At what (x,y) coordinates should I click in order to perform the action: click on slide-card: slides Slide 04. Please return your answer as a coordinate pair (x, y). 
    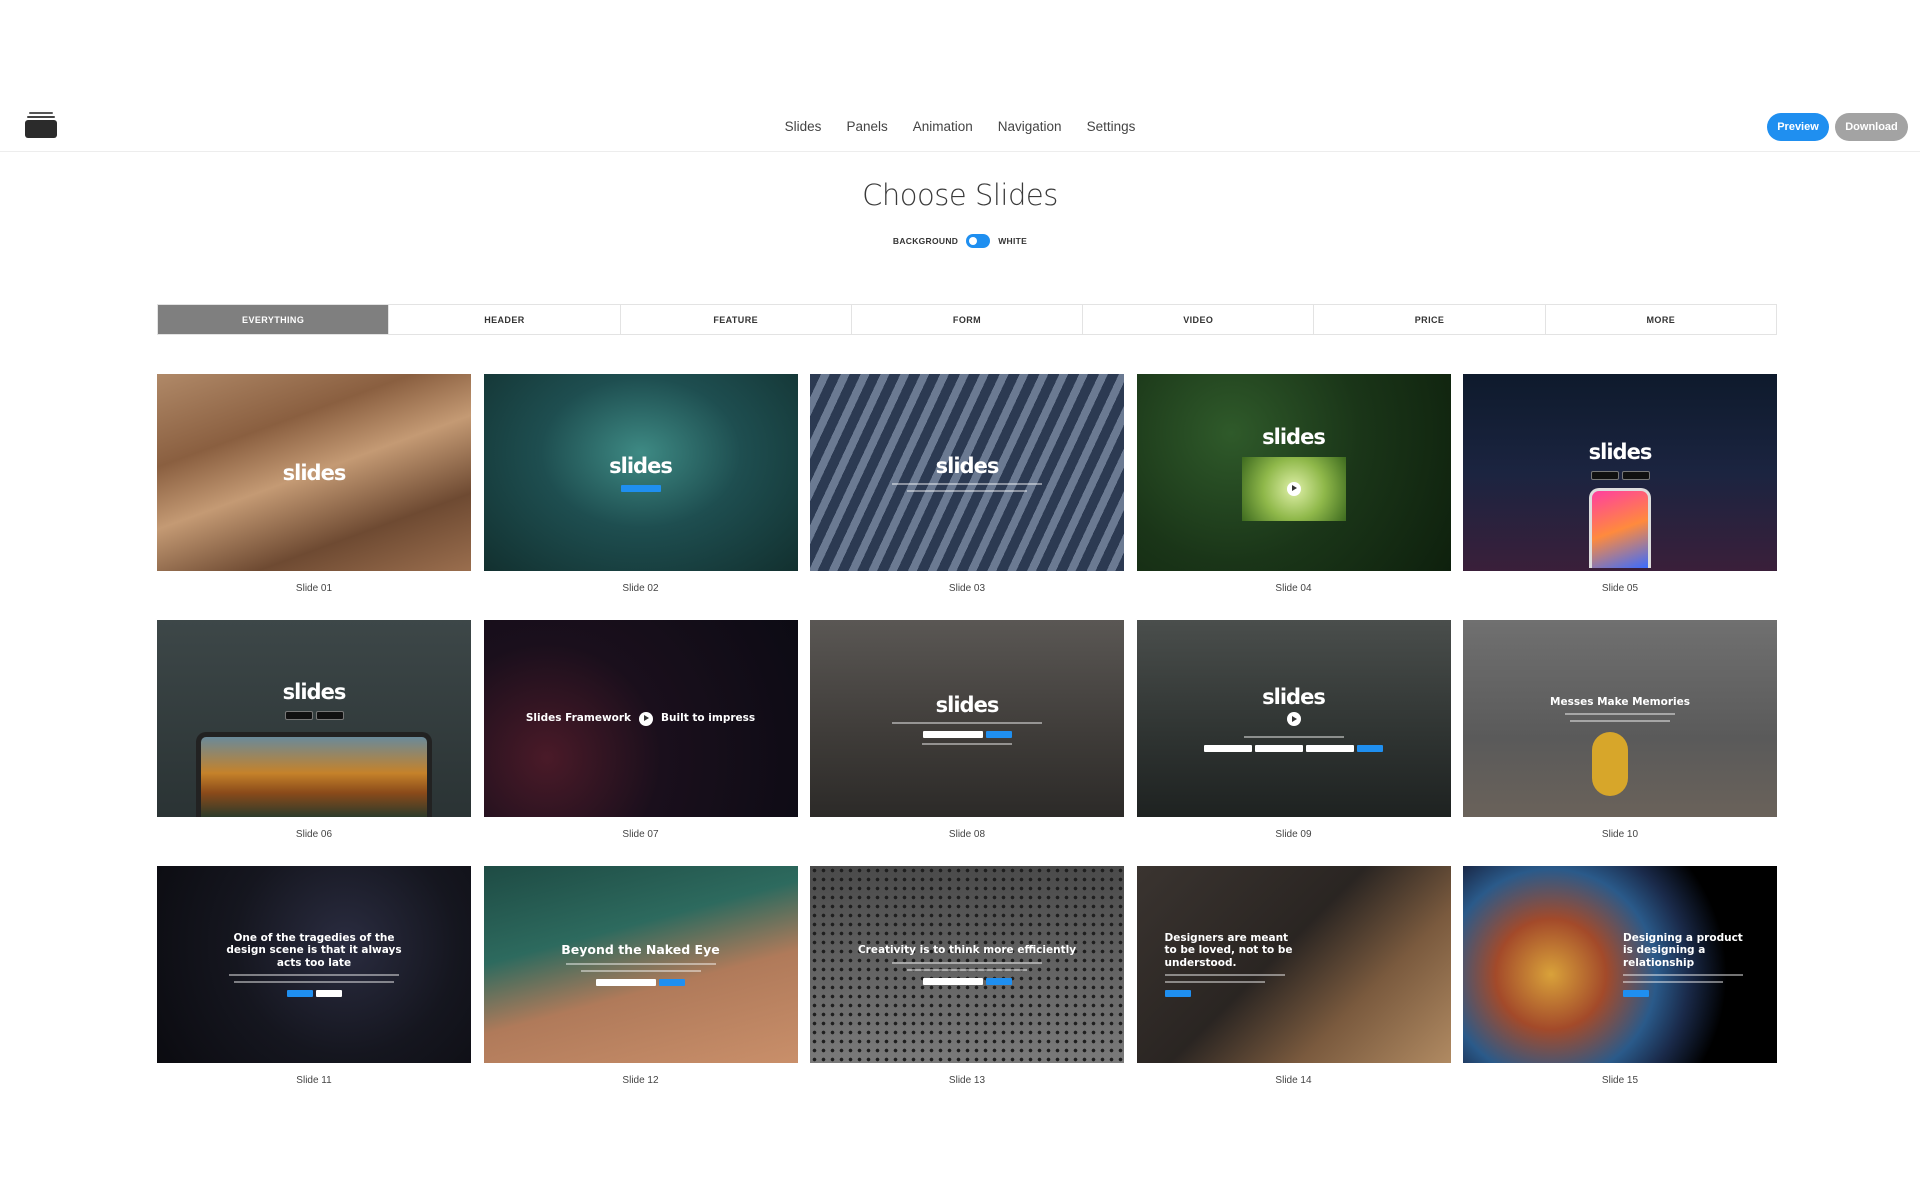
    Looking at the image, I should click on (1293, 497).